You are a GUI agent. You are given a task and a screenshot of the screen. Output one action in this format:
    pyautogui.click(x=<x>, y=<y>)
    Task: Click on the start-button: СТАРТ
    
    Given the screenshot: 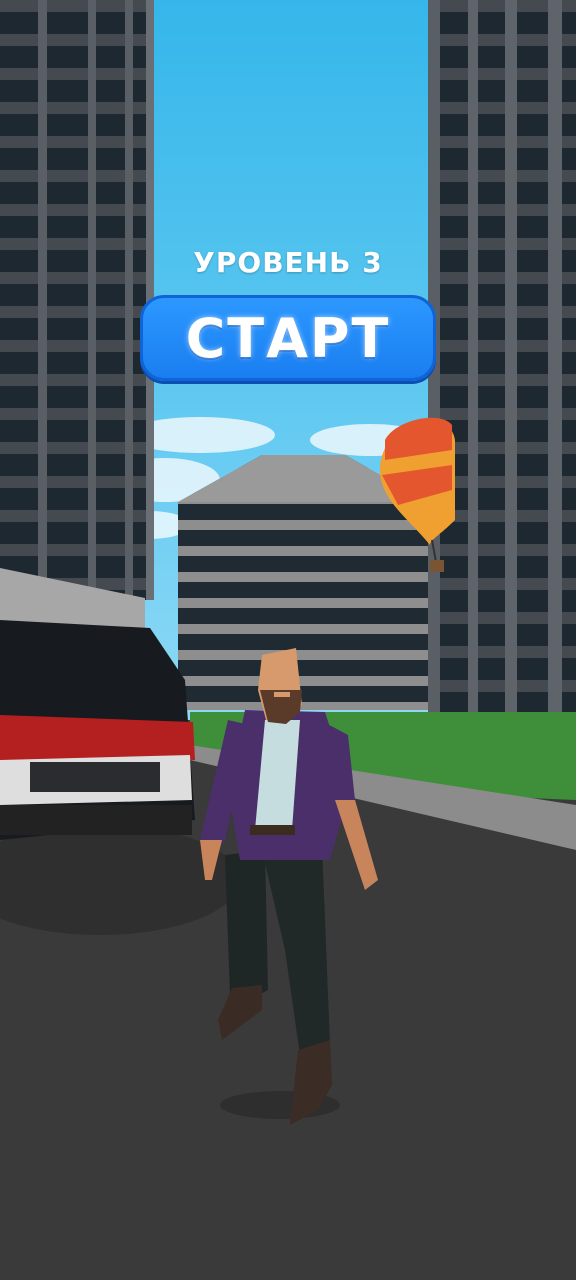 What is the action you would take?
    pyautogui.click(x=288, y=338)
    